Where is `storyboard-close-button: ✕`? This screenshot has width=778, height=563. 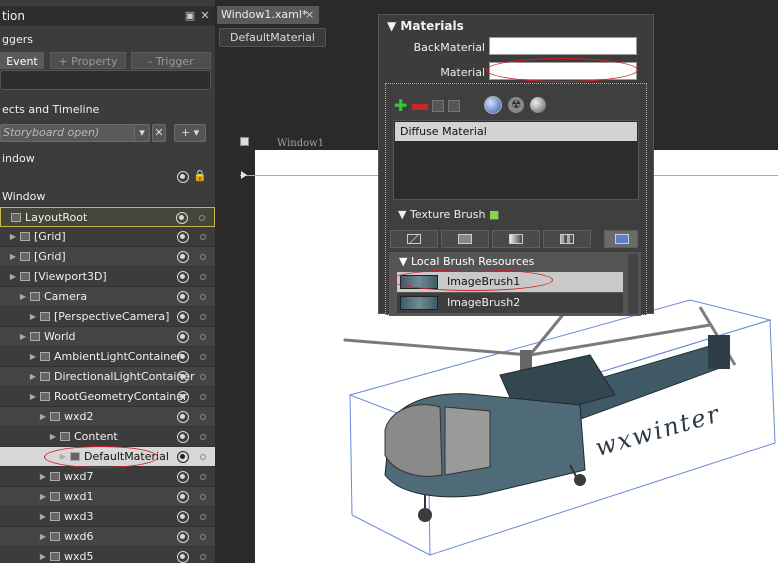 storyboard-close-button: ✕ is located at coordinates (159, 133).